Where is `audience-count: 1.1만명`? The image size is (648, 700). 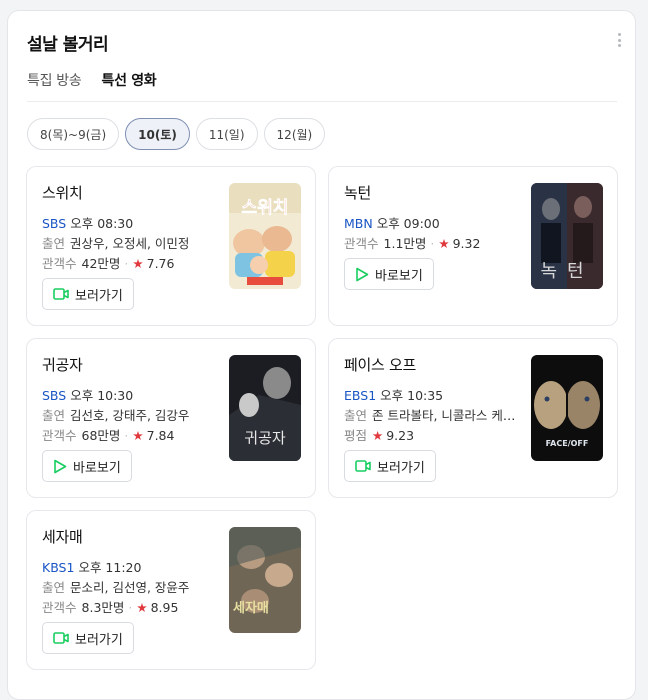 audience-count: 1.1만명 is located at coordinates (405, 243).